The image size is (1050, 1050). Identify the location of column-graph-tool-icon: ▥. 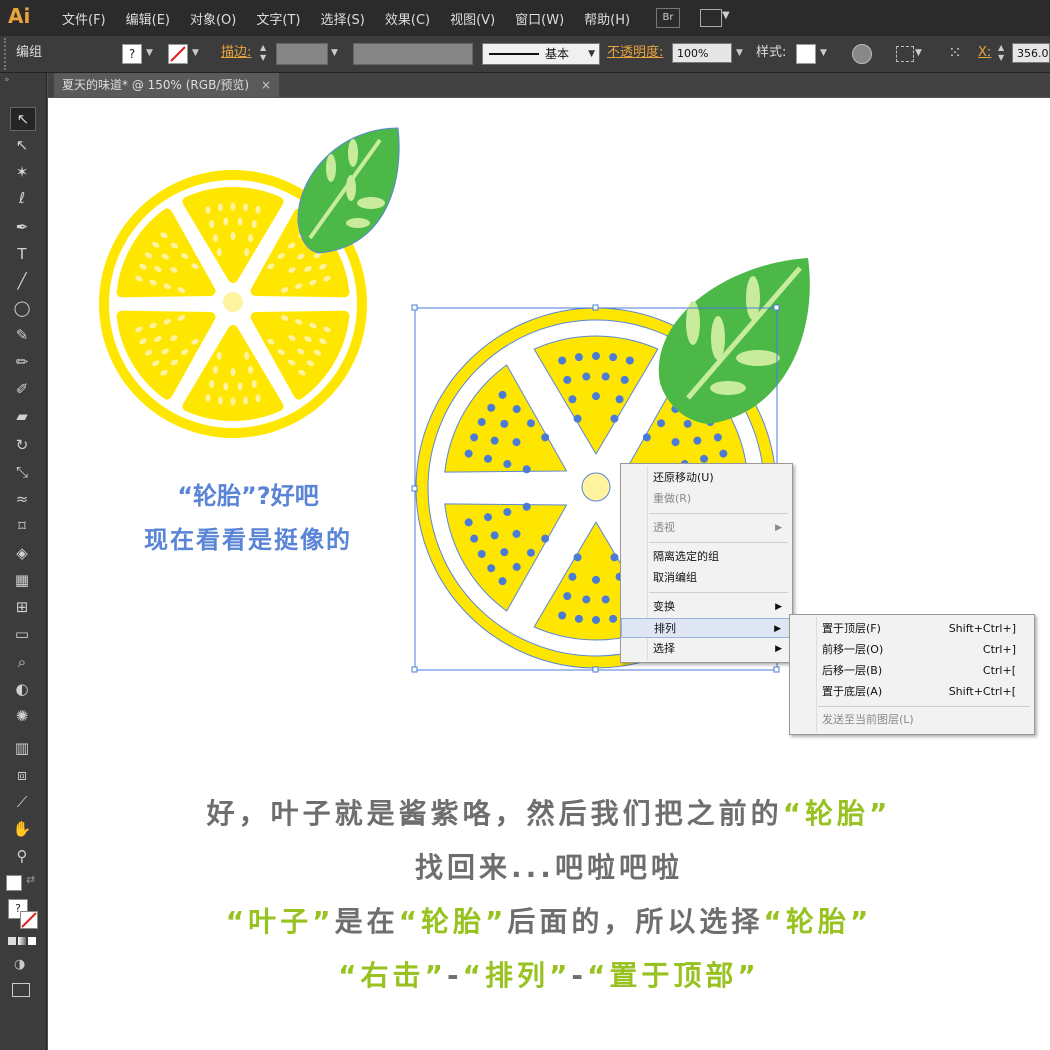
(22, 748).